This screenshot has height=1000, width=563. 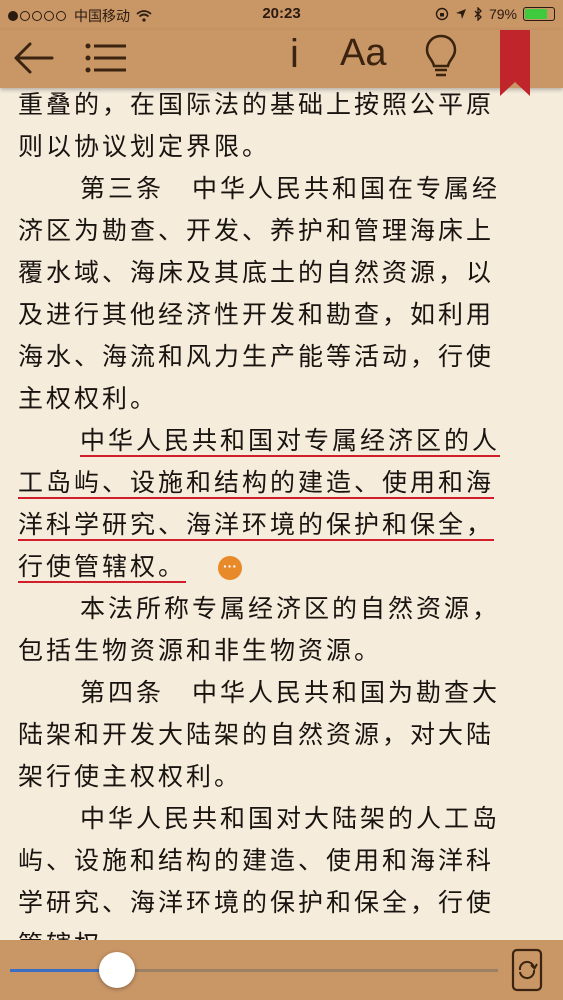 I want to click on text-line-content: 海水、海流和风力生产能等活动，行使, so click(x=256, y=356).